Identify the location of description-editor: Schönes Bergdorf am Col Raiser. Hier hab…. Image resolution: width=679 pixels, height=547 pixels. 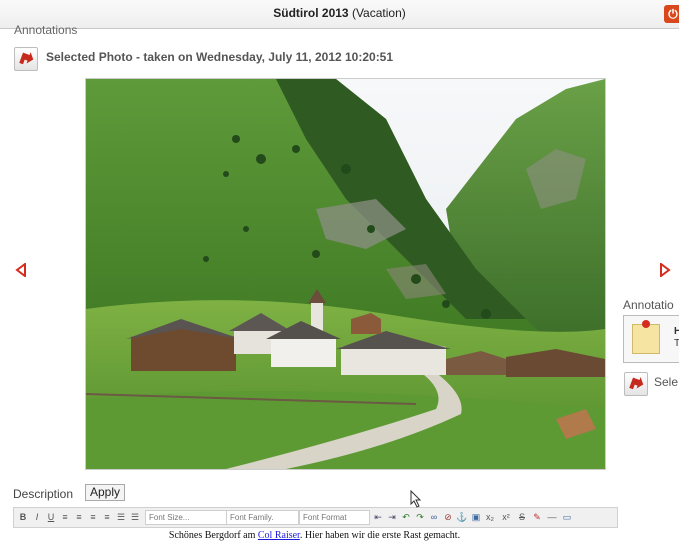
(314, 535).